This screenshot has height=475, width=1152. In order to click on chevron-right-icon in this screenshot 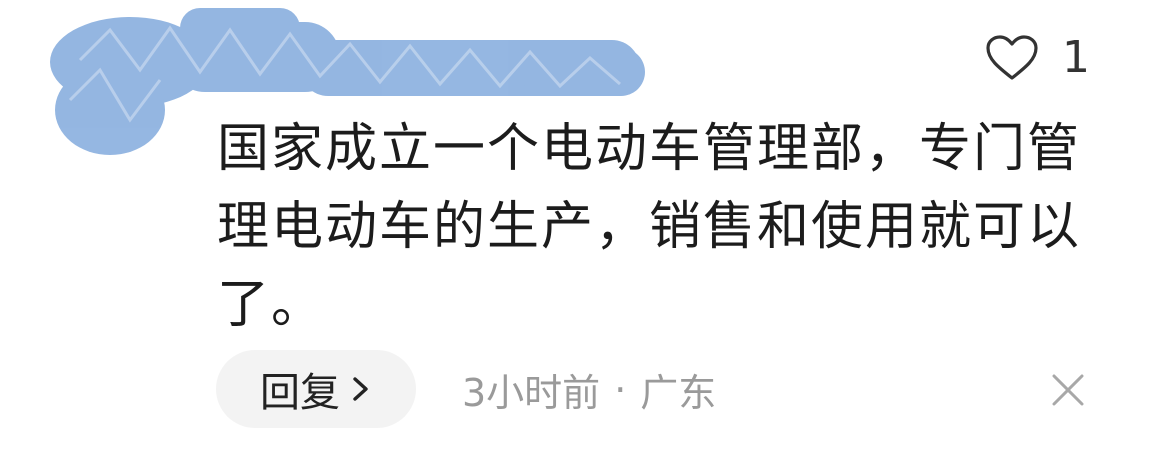, I will do `click(361, 389)`.